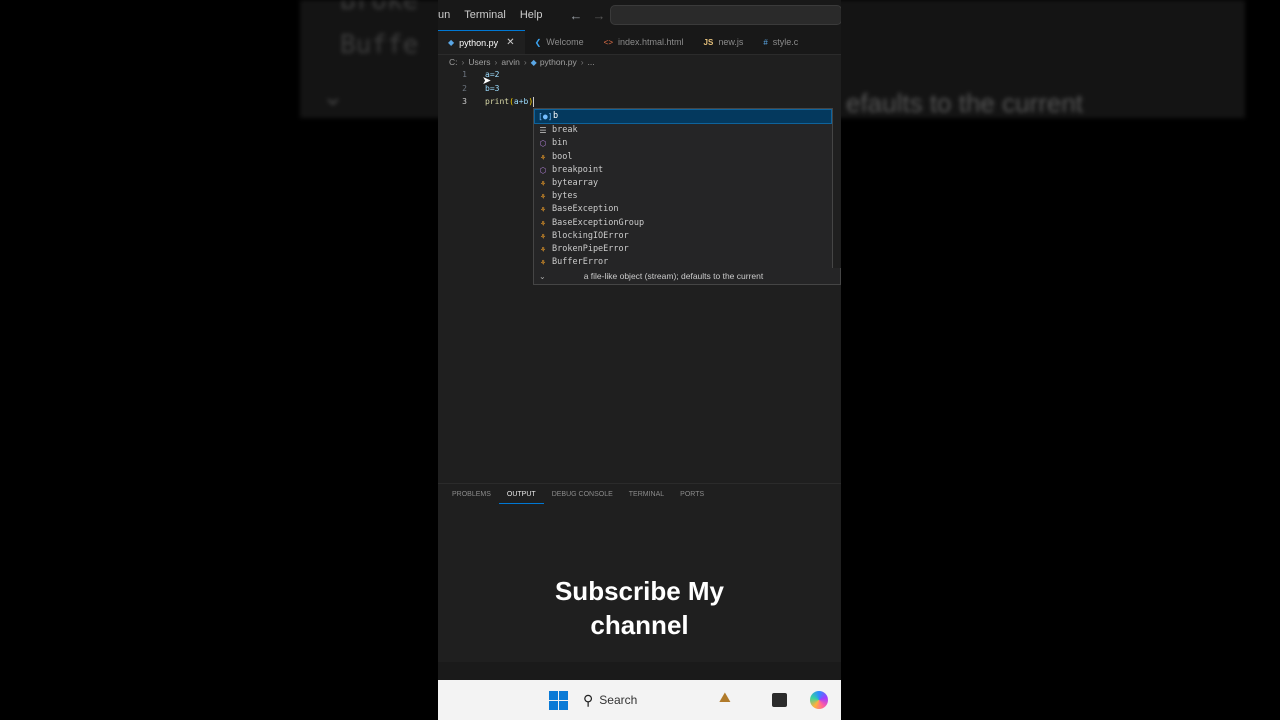 The height and width of the screenshot is (720, 1280). Describe the element at coordinates (543, 131) in the screenshot. I see `keyword-icon: ☰` at that location.